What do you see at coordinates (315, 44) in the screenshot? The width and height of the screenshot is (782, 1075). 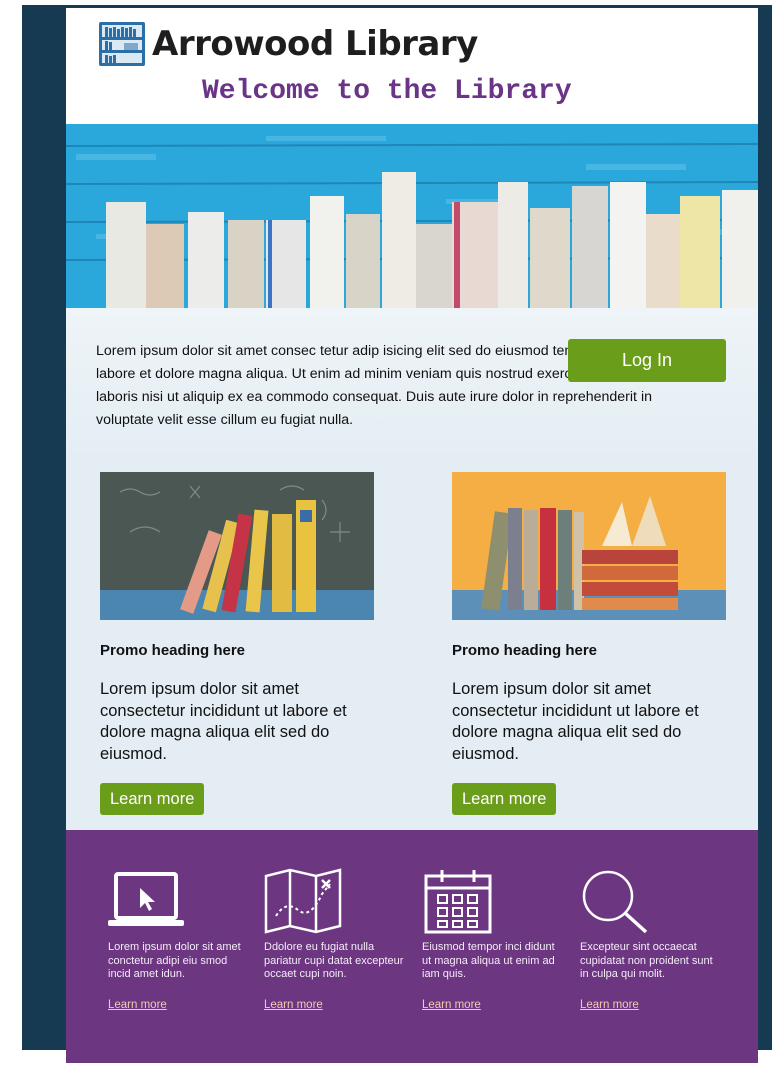 I see `library-name: Arrowood Library` at bounding box center [315, 44].